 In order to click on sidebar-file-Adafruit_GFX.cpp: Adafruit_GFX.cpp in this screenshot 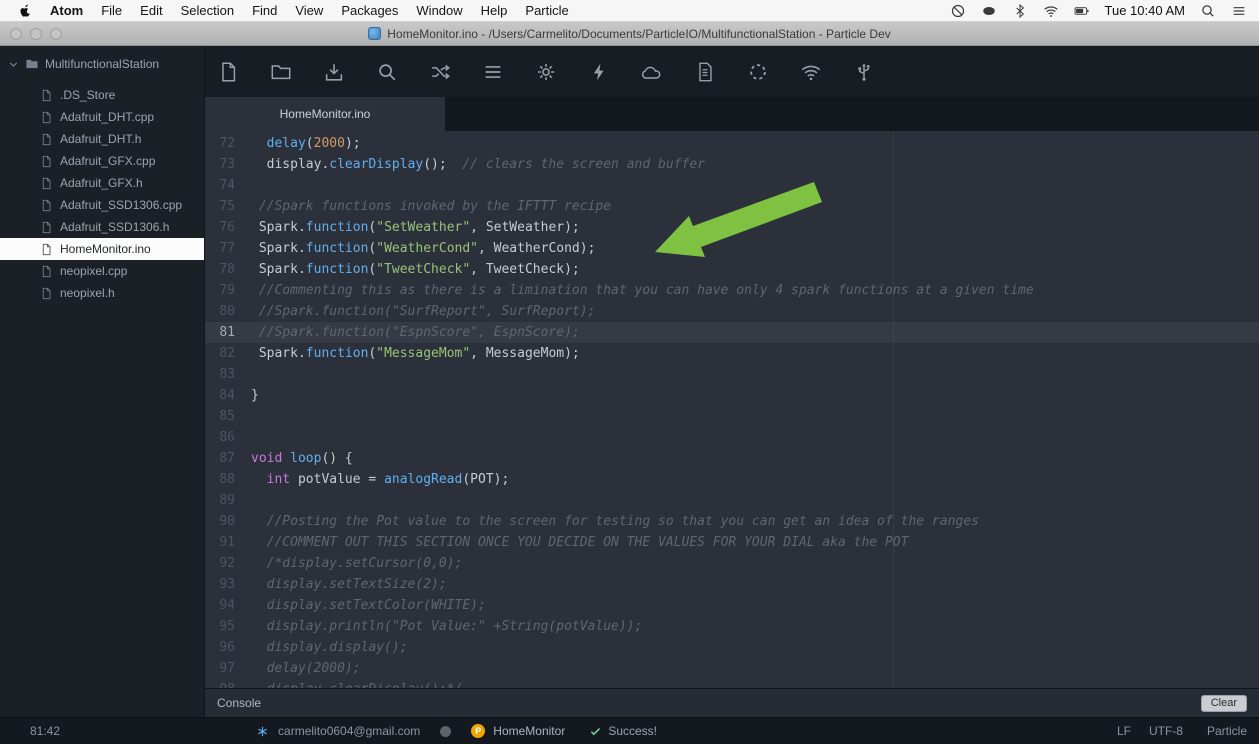, I will do `click(102, 161)`.